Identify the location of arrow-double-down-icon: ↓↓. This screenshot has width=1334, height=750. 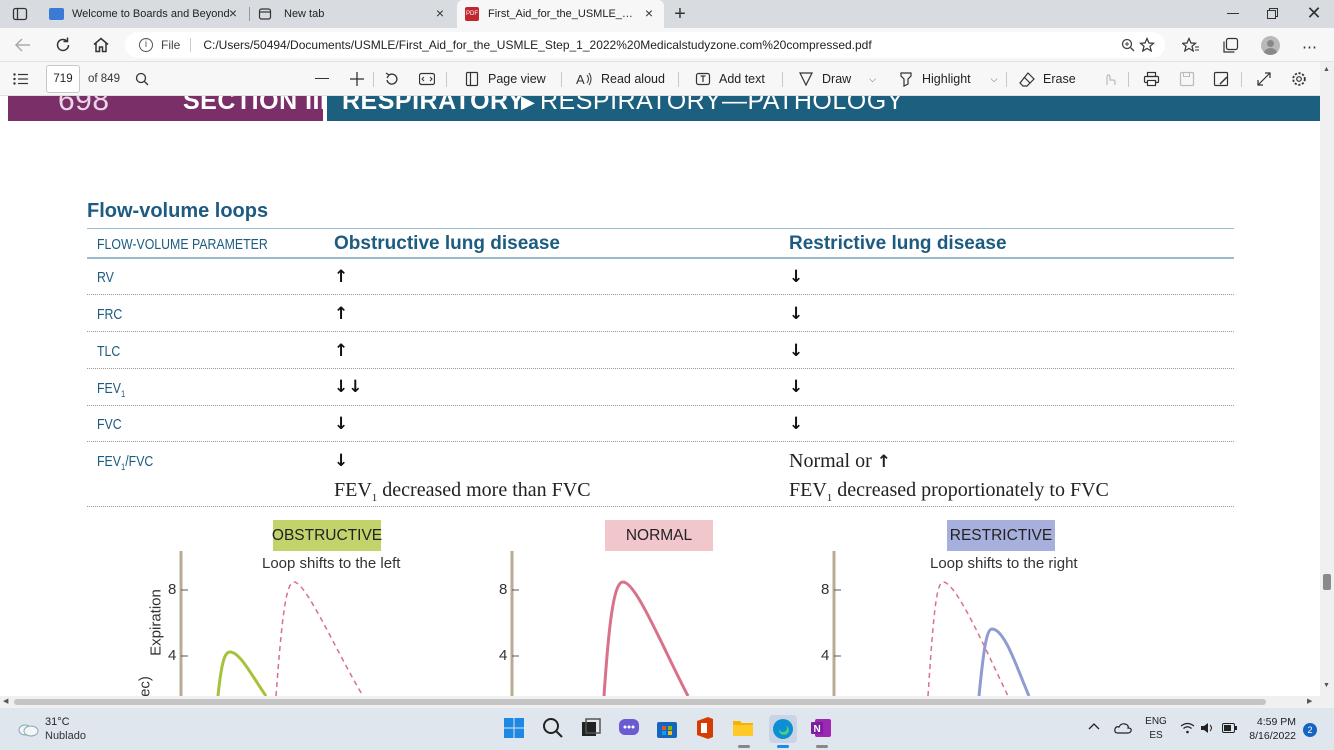
(348, 387).